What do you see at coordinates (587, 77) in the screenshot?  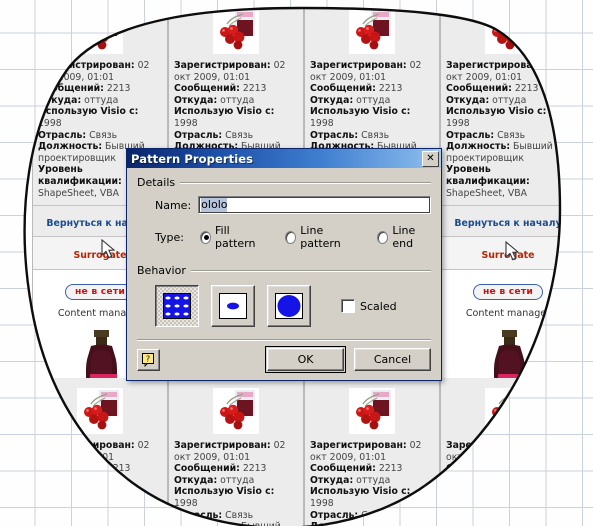 I see `registered-value: 02 окт 2009, 01:01` at bounding box center [587, 77].